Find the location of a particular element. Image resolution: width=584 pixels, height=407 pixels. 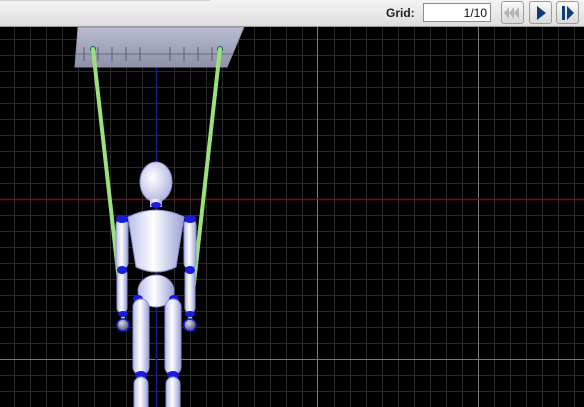

left-hand is located at coordinates (123, 325).